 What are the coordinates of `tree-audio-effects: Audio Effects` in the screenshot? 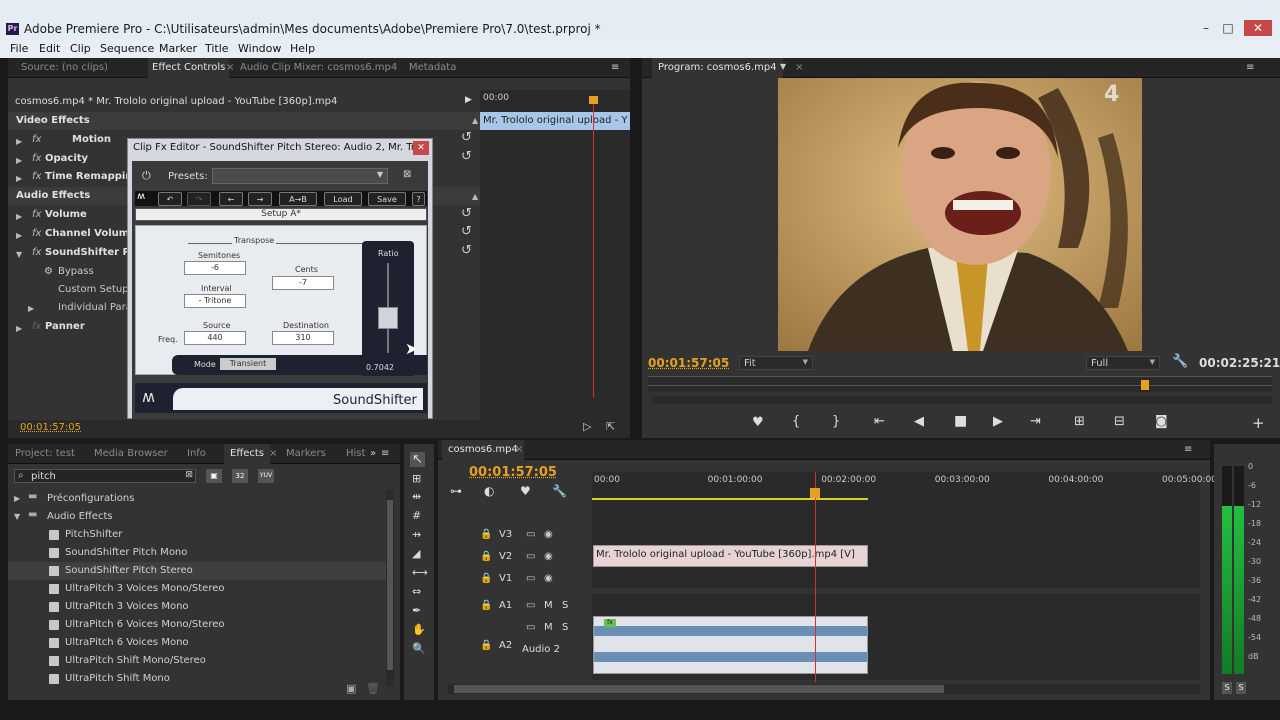 It's located at (80, 516).